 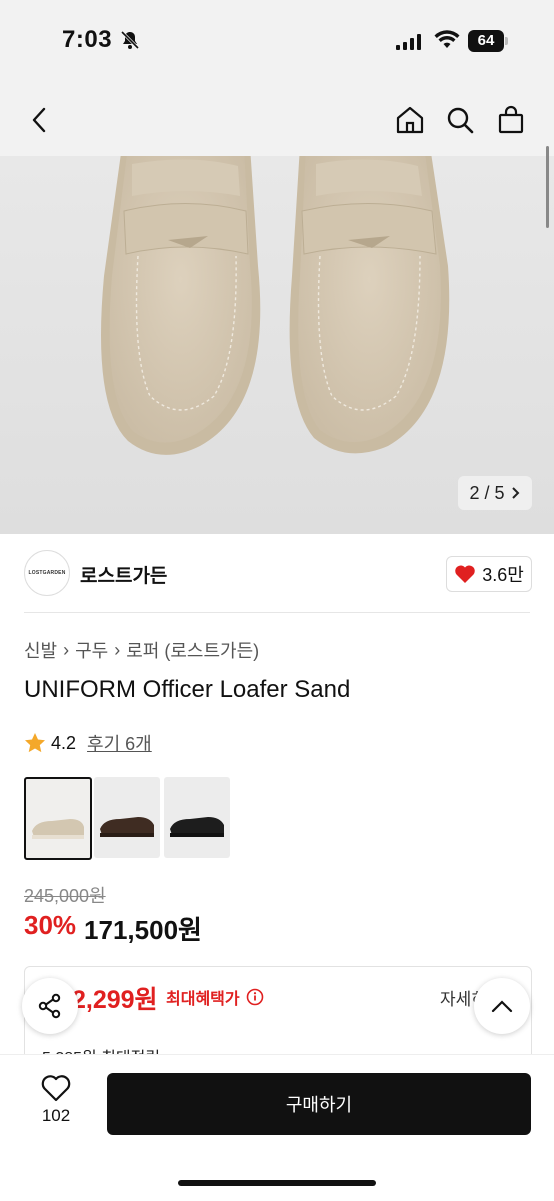 What do you see at coordinates (277, 612) in the screenshot?
I see `divider` at bounding box center [277, 612].